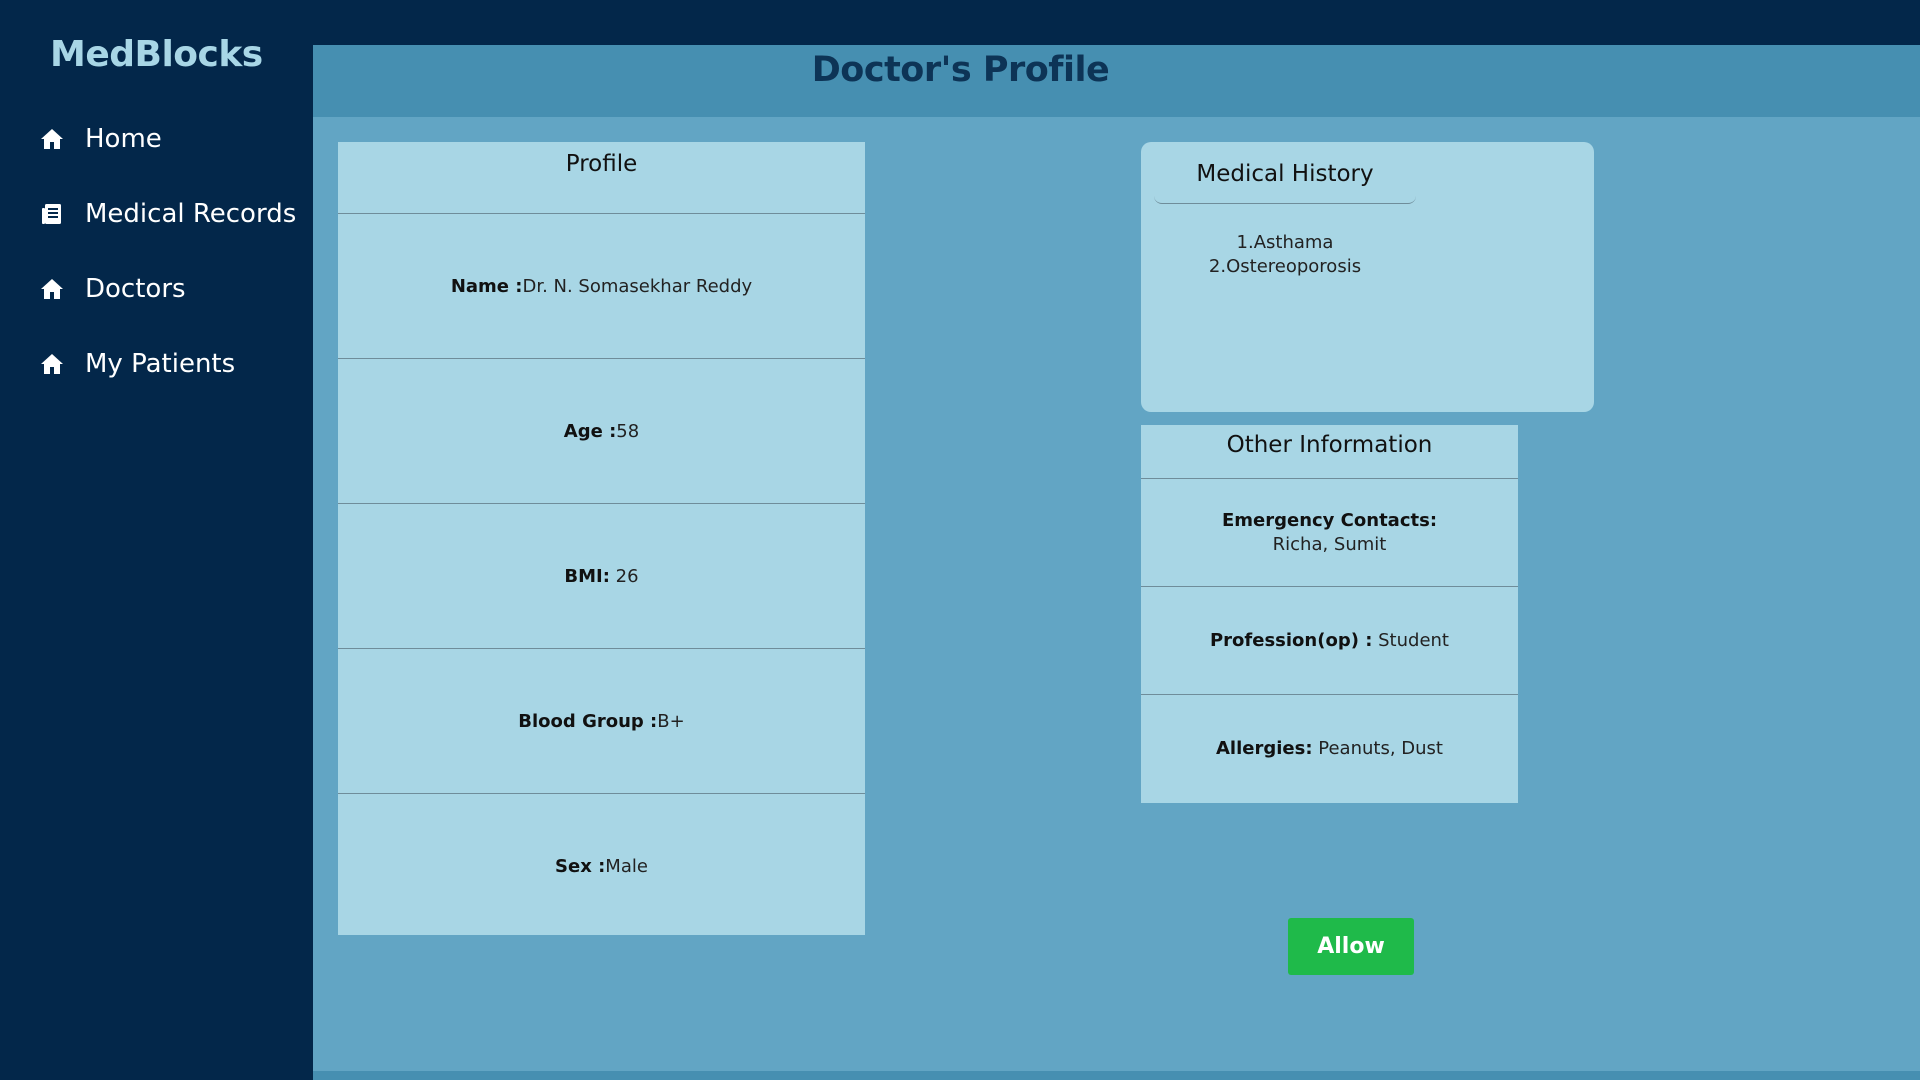  I want to click on list-item: 2.Ostereoporosis, so click(1285, 266).